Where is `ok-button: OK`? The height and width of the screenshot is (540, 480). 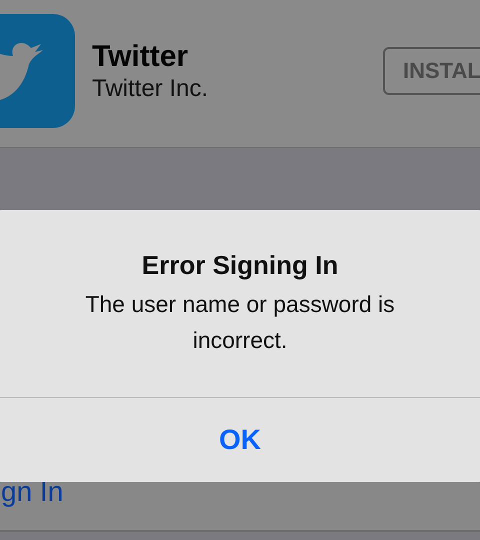 ok-button: OK is located at coordinates (240, 440).